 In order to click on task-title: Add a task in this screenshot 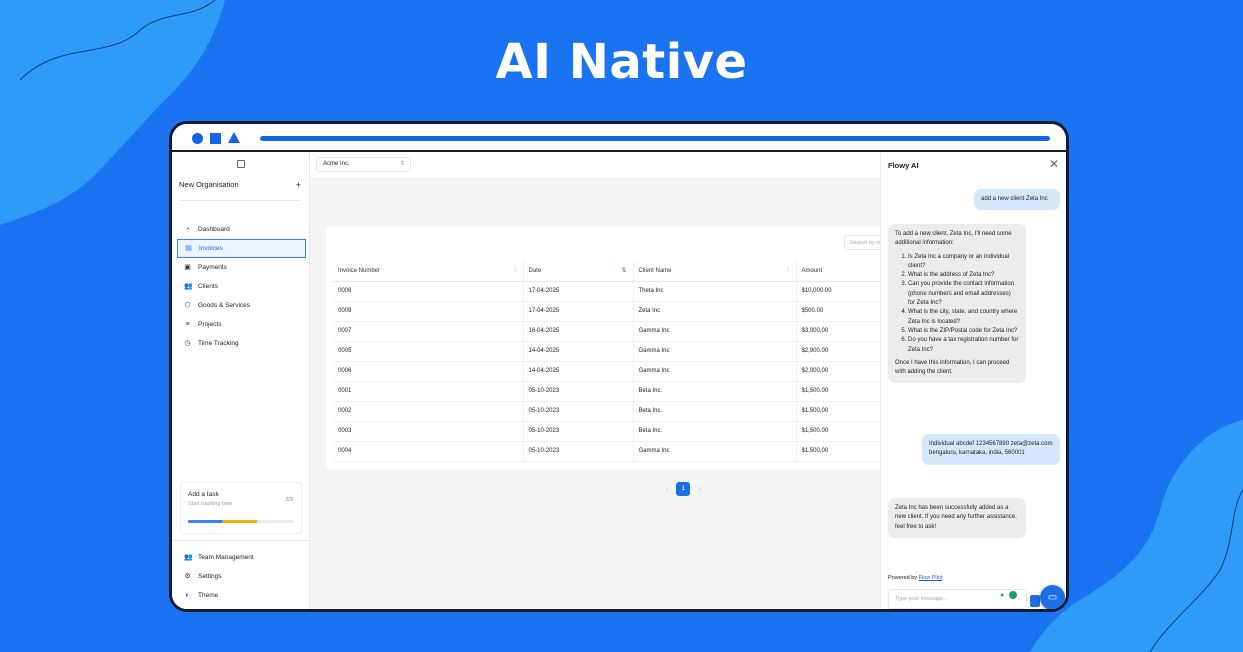, I will do `click(203, 494)`.